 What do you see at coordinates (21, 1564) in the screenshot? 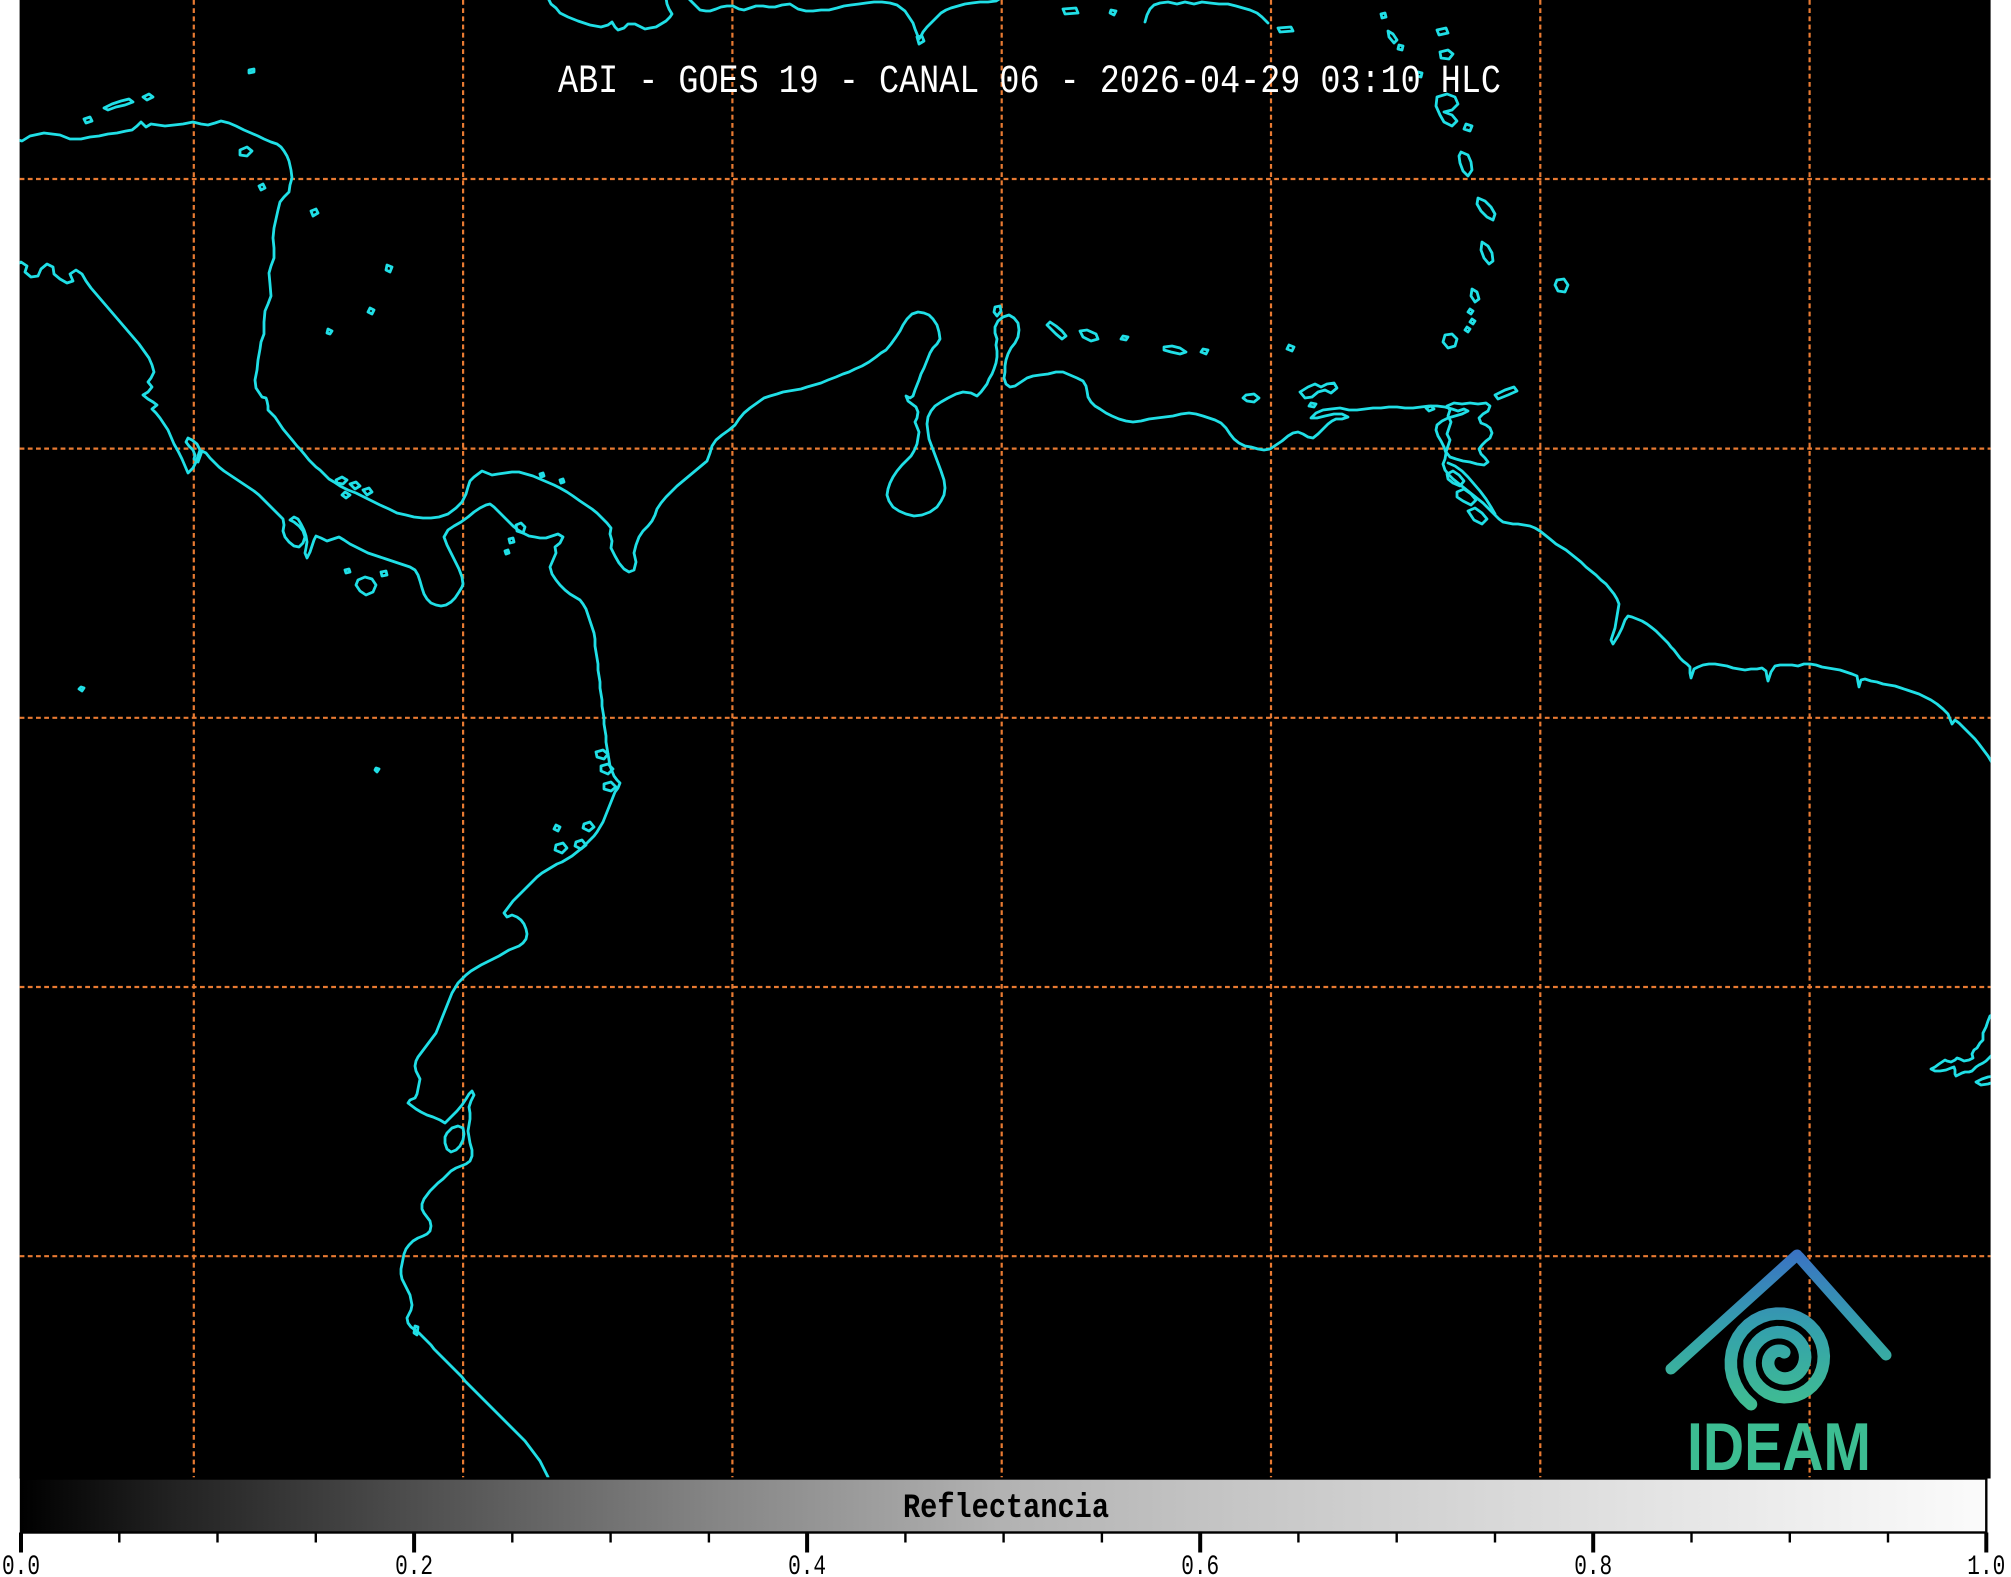
I see `svg-text: 0.0` at bounding box center [21, 1564].